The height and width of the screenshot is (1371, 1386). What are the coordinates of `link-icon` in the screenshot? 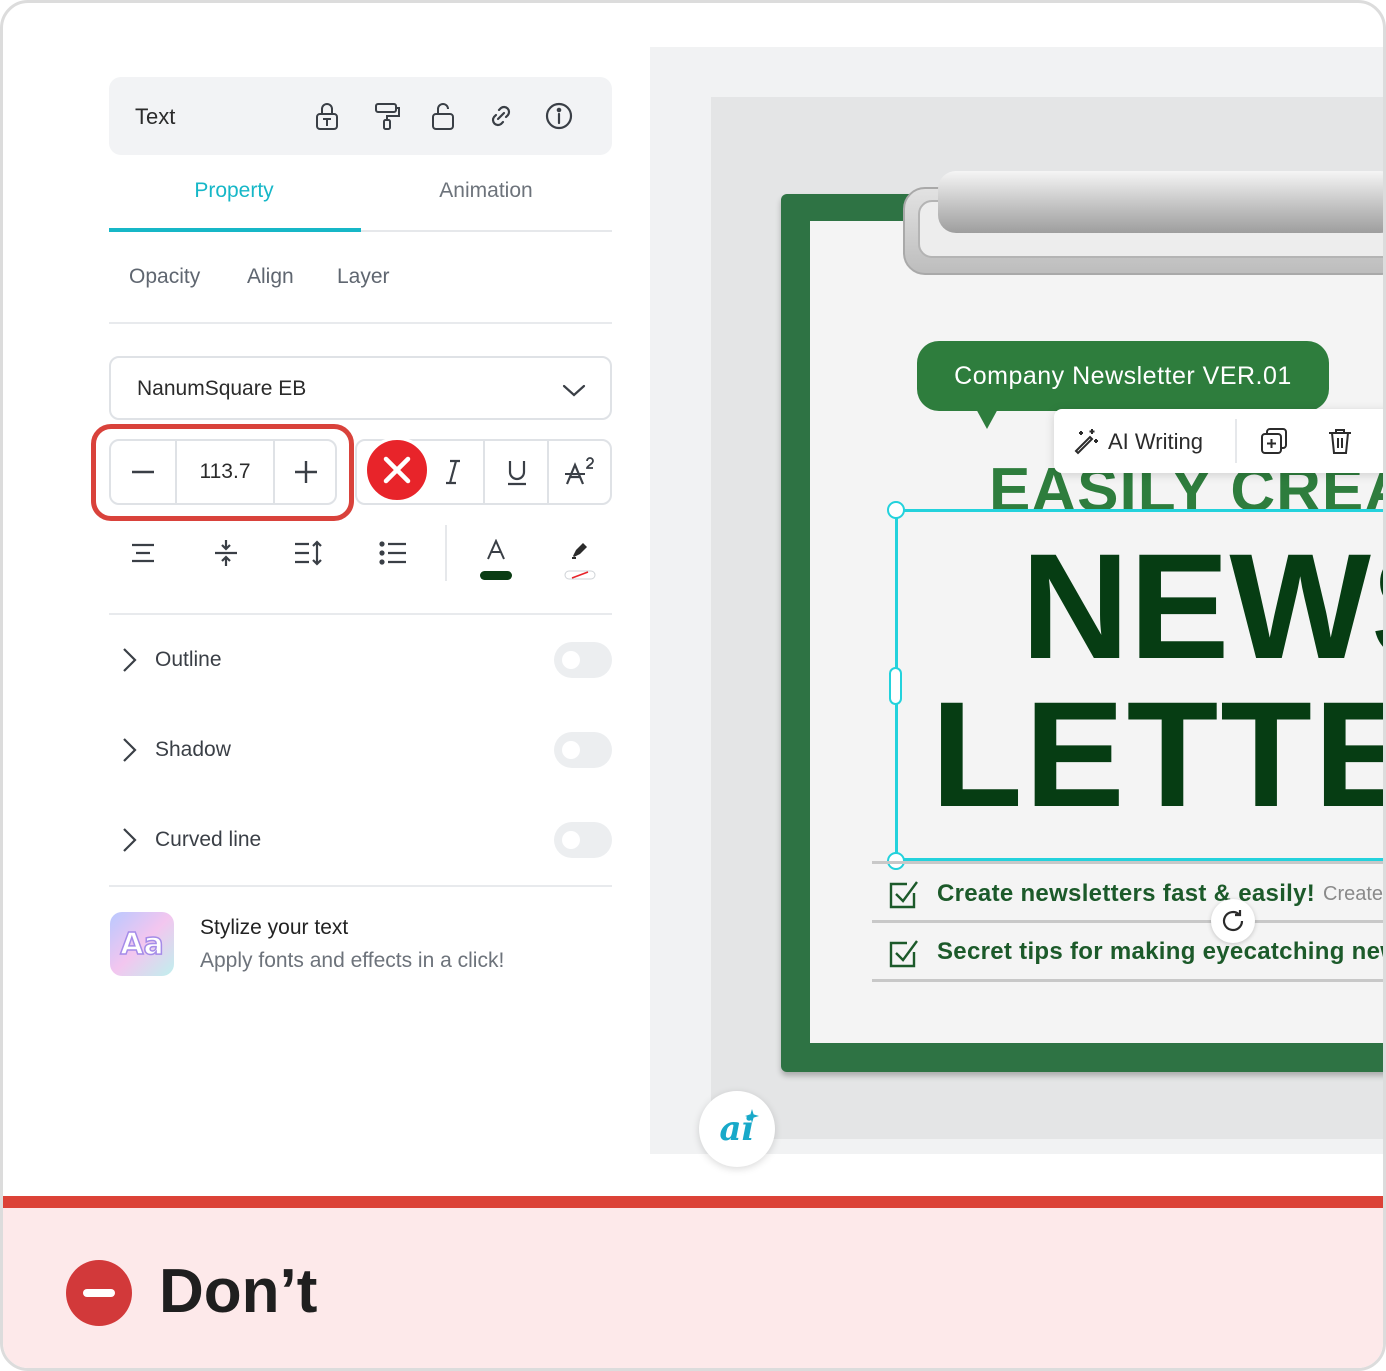 It's located at (501, 116).